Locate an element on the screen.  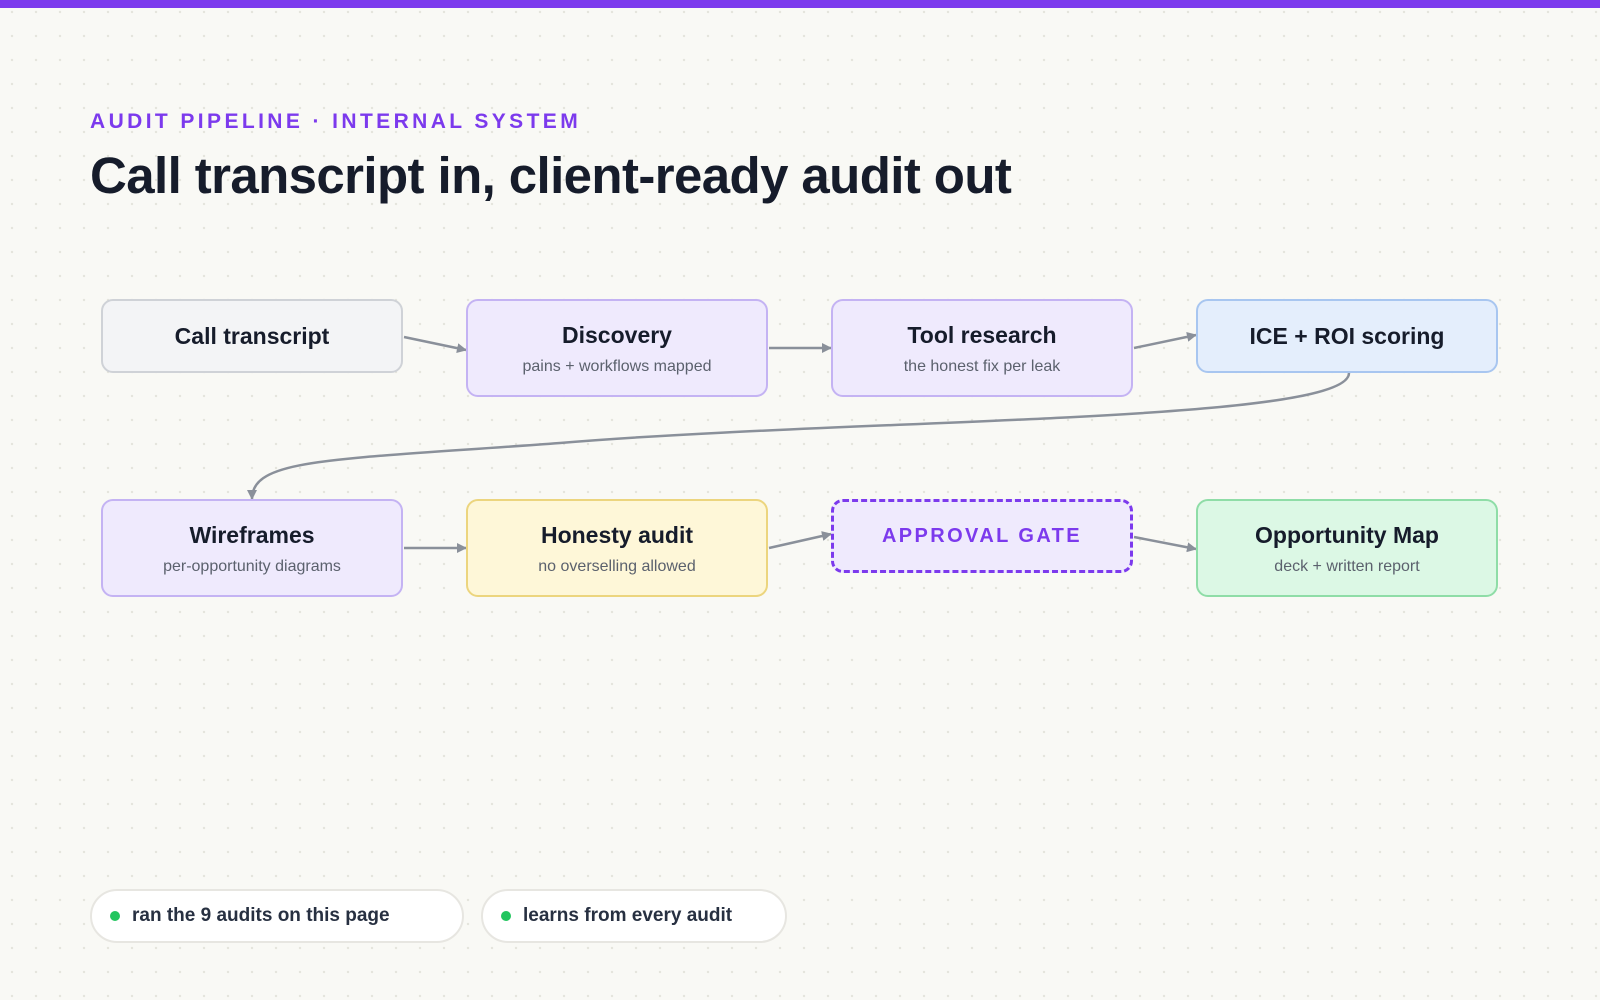
node-discovery: Discovery pains + workflows mapped is located at coordinates (617, 348).